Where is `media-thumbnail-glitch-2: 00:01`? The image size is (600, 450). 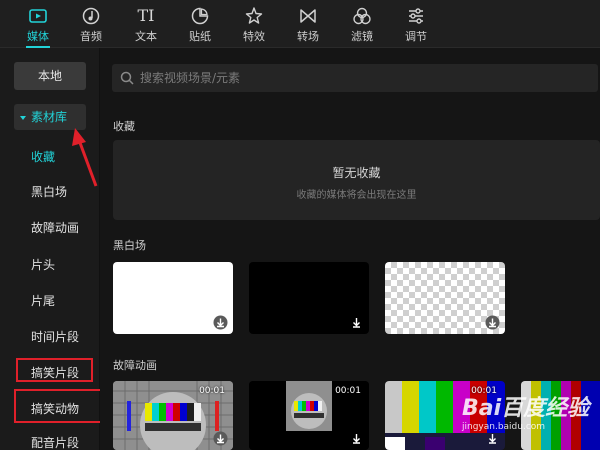 media-thumbnail-glitch-2: 00:01 is located at coordinates (309, 415).